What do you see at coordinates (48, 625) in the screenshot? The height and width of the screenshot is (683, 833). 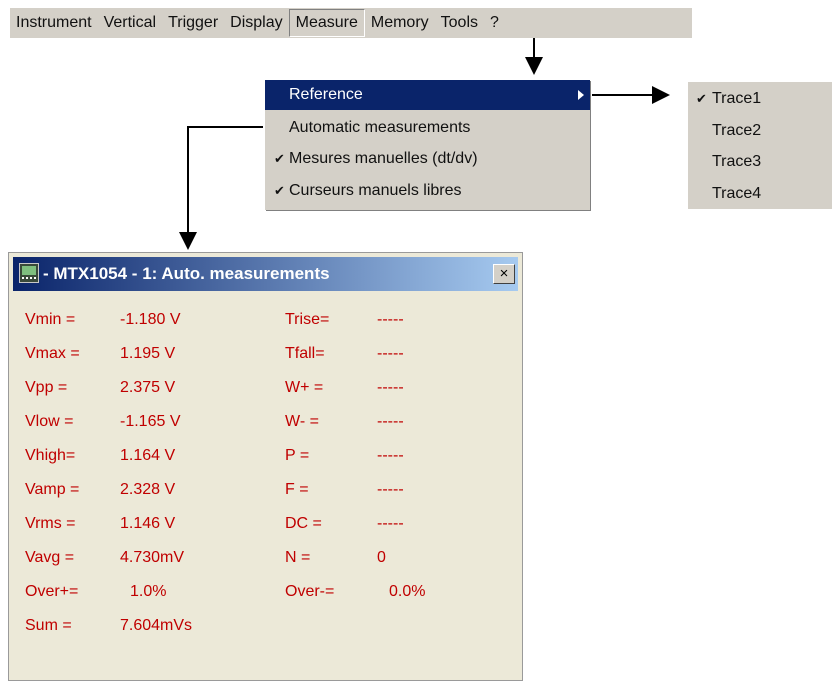 I see `measure-label: Sum =` at bounding box center [48, 625].